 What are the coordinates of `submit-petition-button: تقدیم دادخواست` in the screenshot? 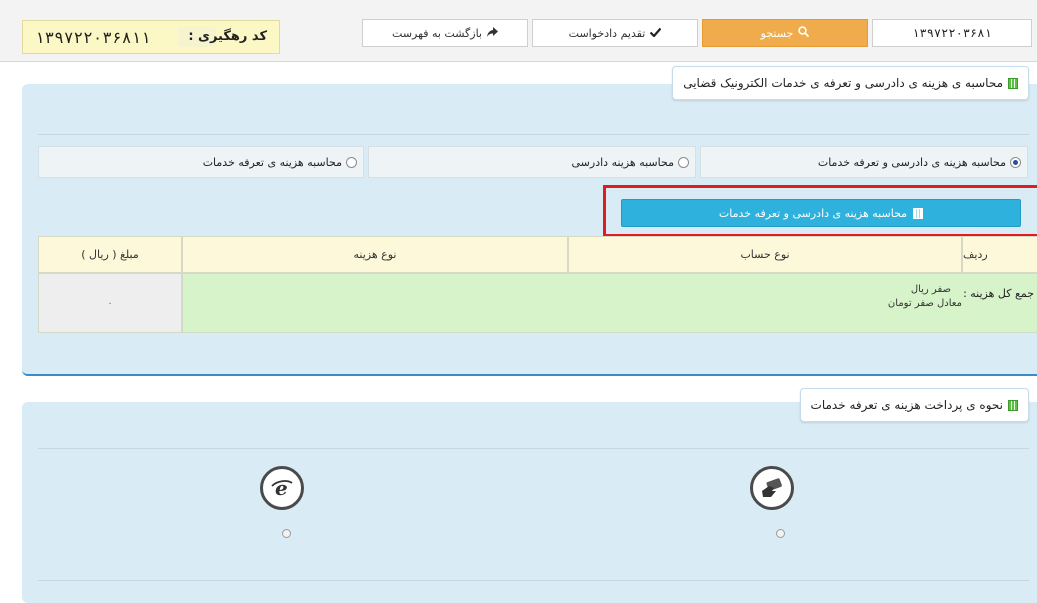 It's located at (615, 33).